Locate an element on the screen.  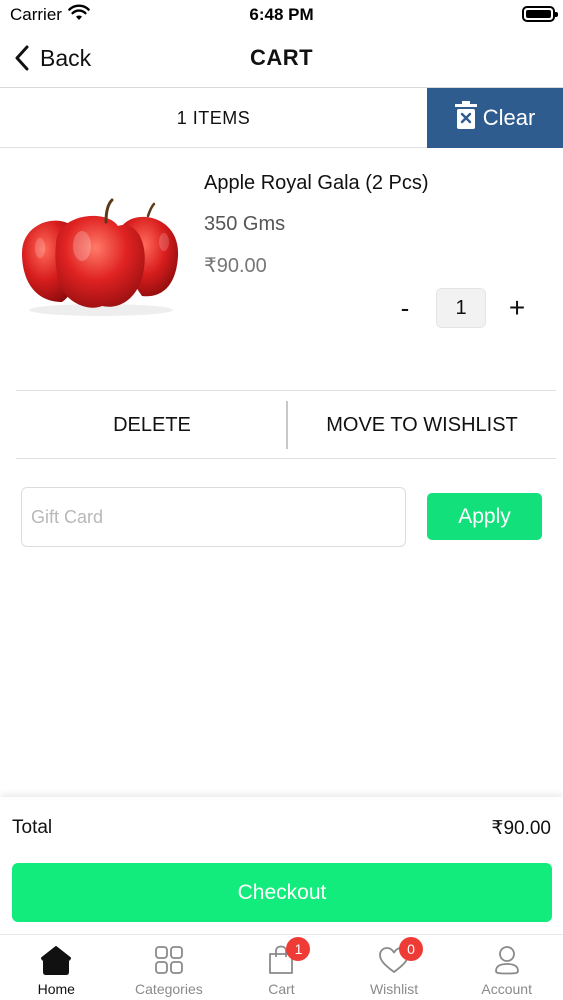
gift-card-input is located at coordinates (213, 517).